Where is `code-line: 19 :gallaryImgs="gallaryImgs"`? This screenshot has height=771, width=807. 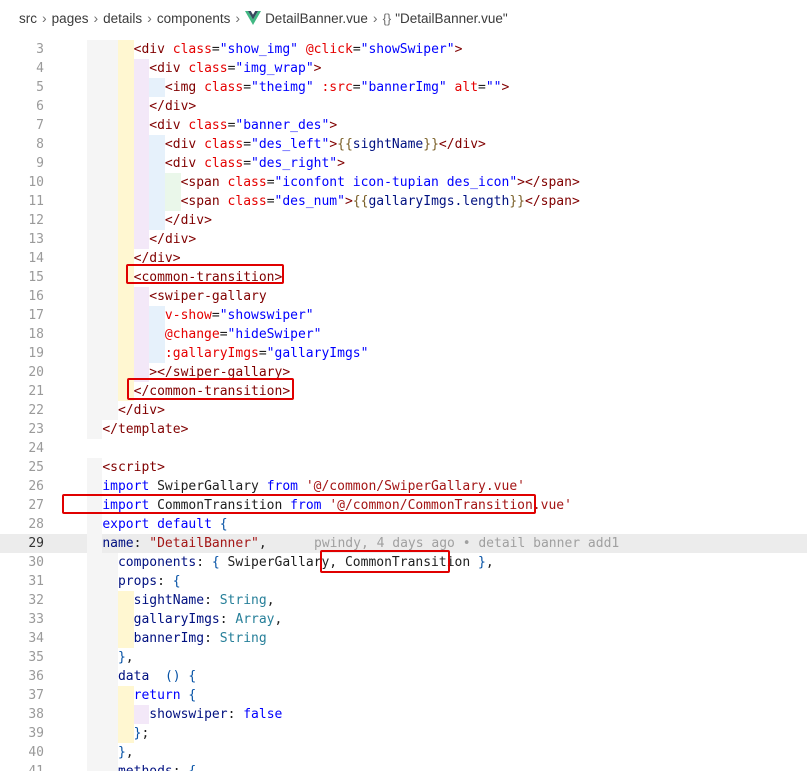 code-line: 19 :gallaryImgs="gallaryImgs" is located at coordinates (403, 353).